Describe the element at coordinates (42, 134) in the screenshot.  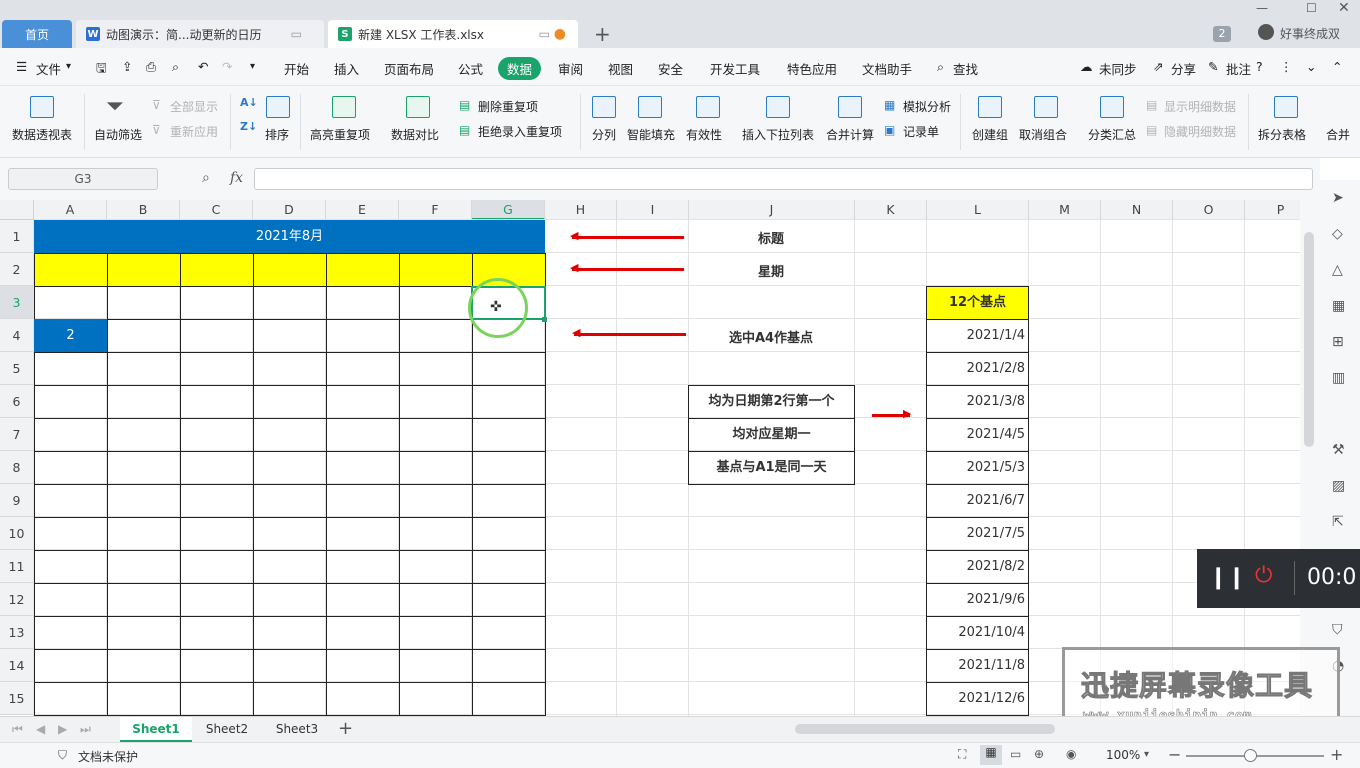
I see `pivot-table-button: 数据透视表` at that location.